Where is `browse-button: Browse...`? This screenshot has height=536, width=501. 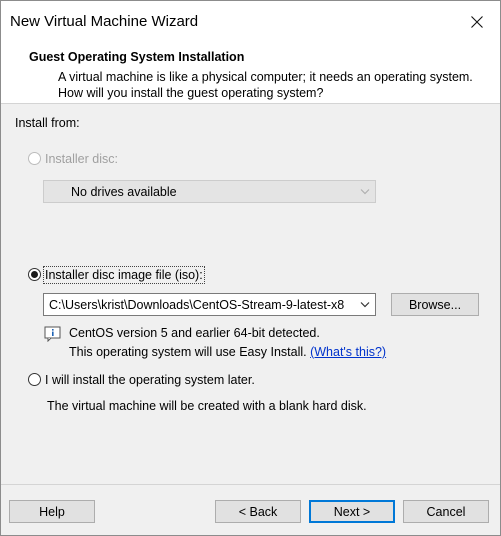 browse-button: Browse... is located at coordinates (435, 304).